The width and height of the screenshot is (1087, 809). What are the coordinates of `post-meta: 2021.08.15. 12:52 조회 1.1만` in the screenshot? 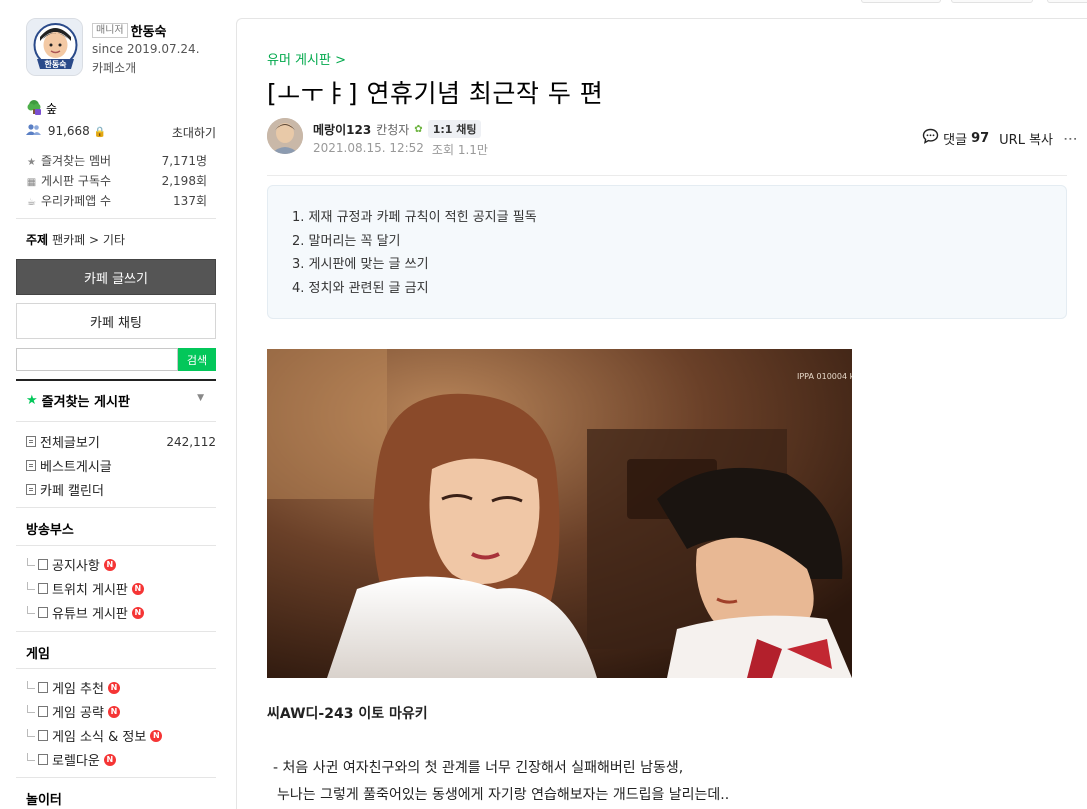 It's located at (400, 149).